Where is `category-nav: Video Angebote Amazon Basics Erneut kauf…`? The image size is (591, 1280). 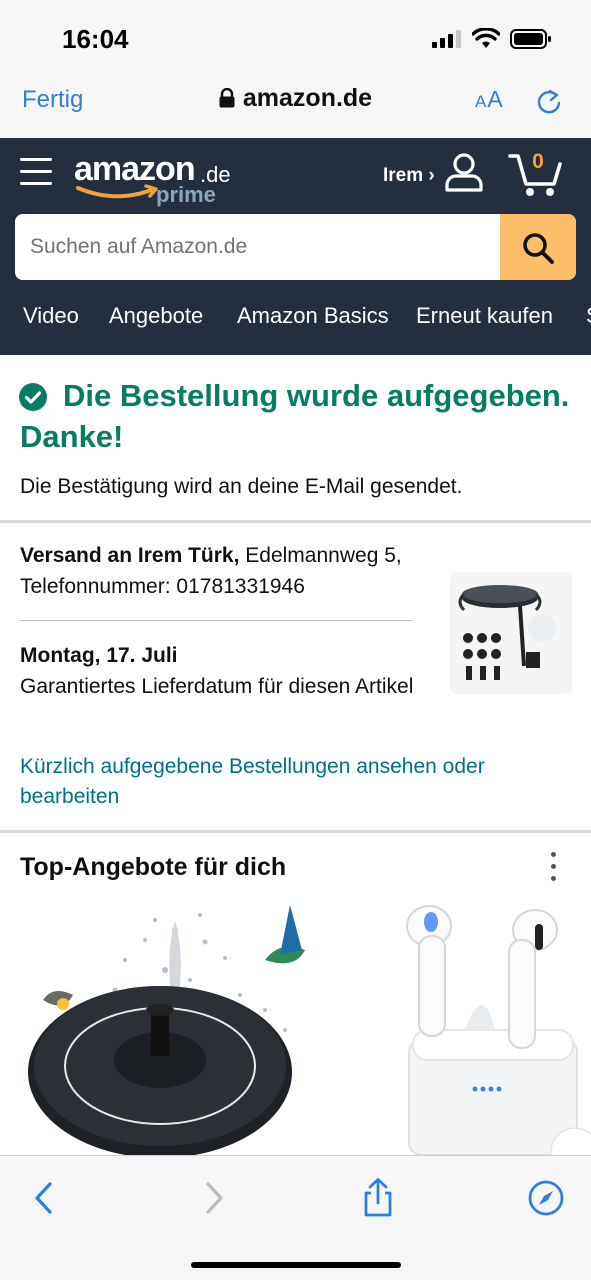
category-nav: Video Angebote Amazon Basics Erneut kauf… is located at coordinates (295, 318).